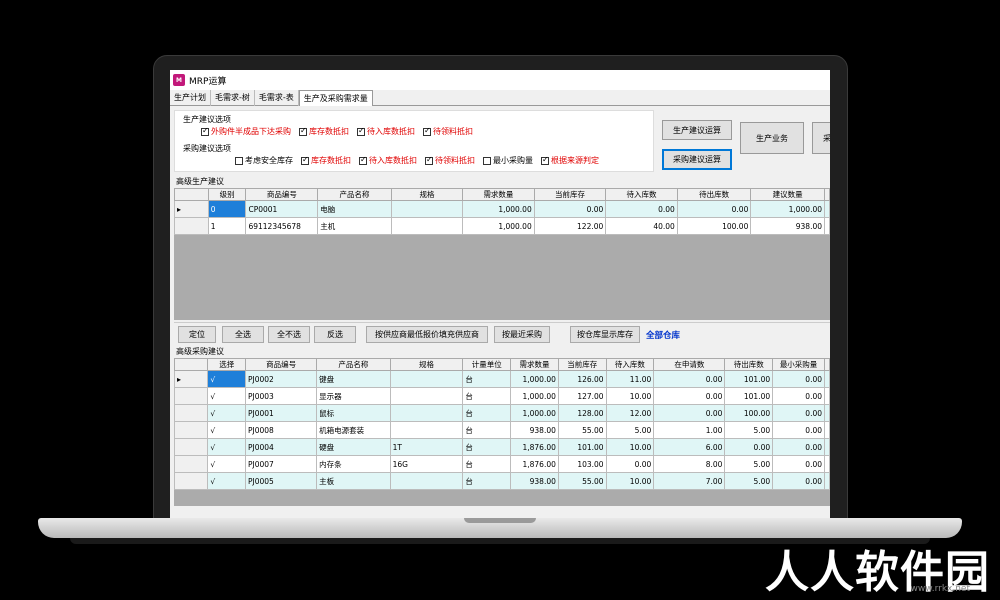  What do you see at coordinates (630, 447) in the screenshot?
I see `table-cell: 10.00` at bounding box center [630, 447].